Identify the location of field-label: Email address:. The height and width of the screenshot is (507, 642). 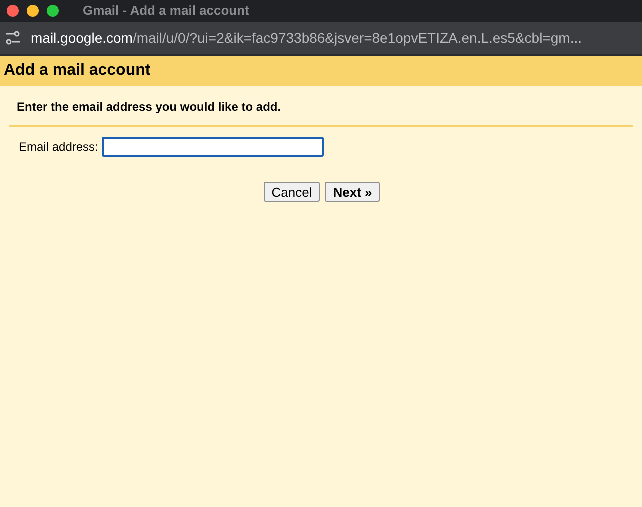
(58, 147).